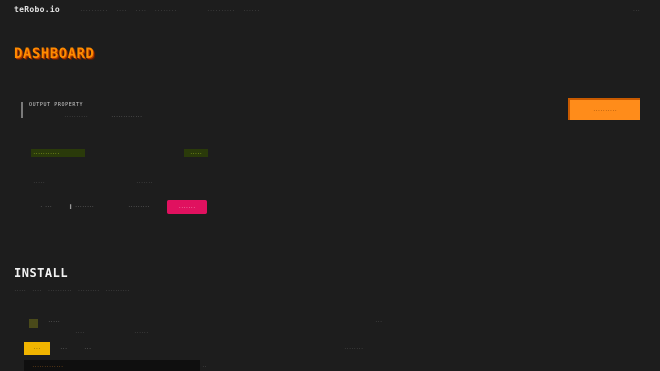 This screenshot has width=660, height=371. I want to click on row-value-c: ·········, so click(139, 206).